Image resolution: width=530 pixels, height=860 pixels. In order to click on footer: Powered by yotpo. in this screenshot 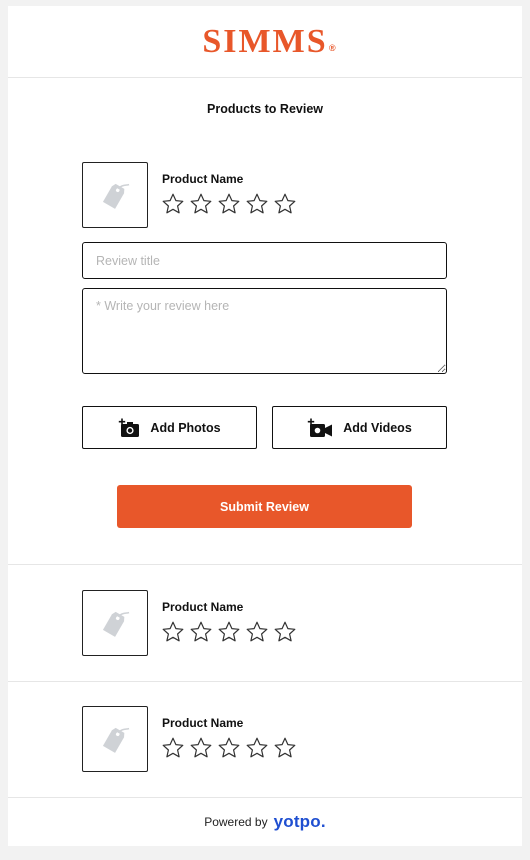, I will do `click(265, 822)`.